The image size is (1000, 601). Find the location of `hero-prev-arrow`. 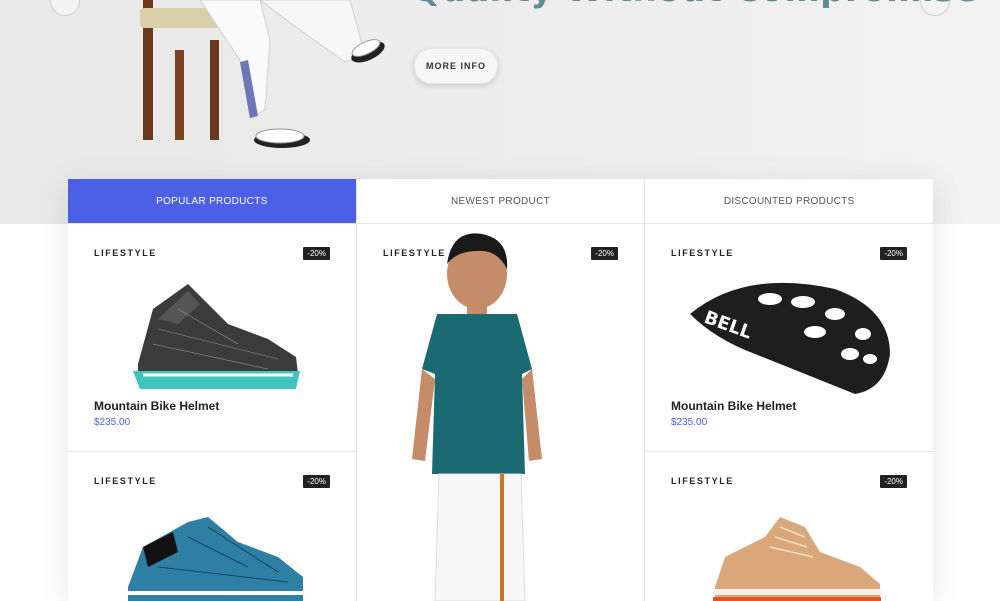

hero-prev-arrow is located at coordinates (65, 8).